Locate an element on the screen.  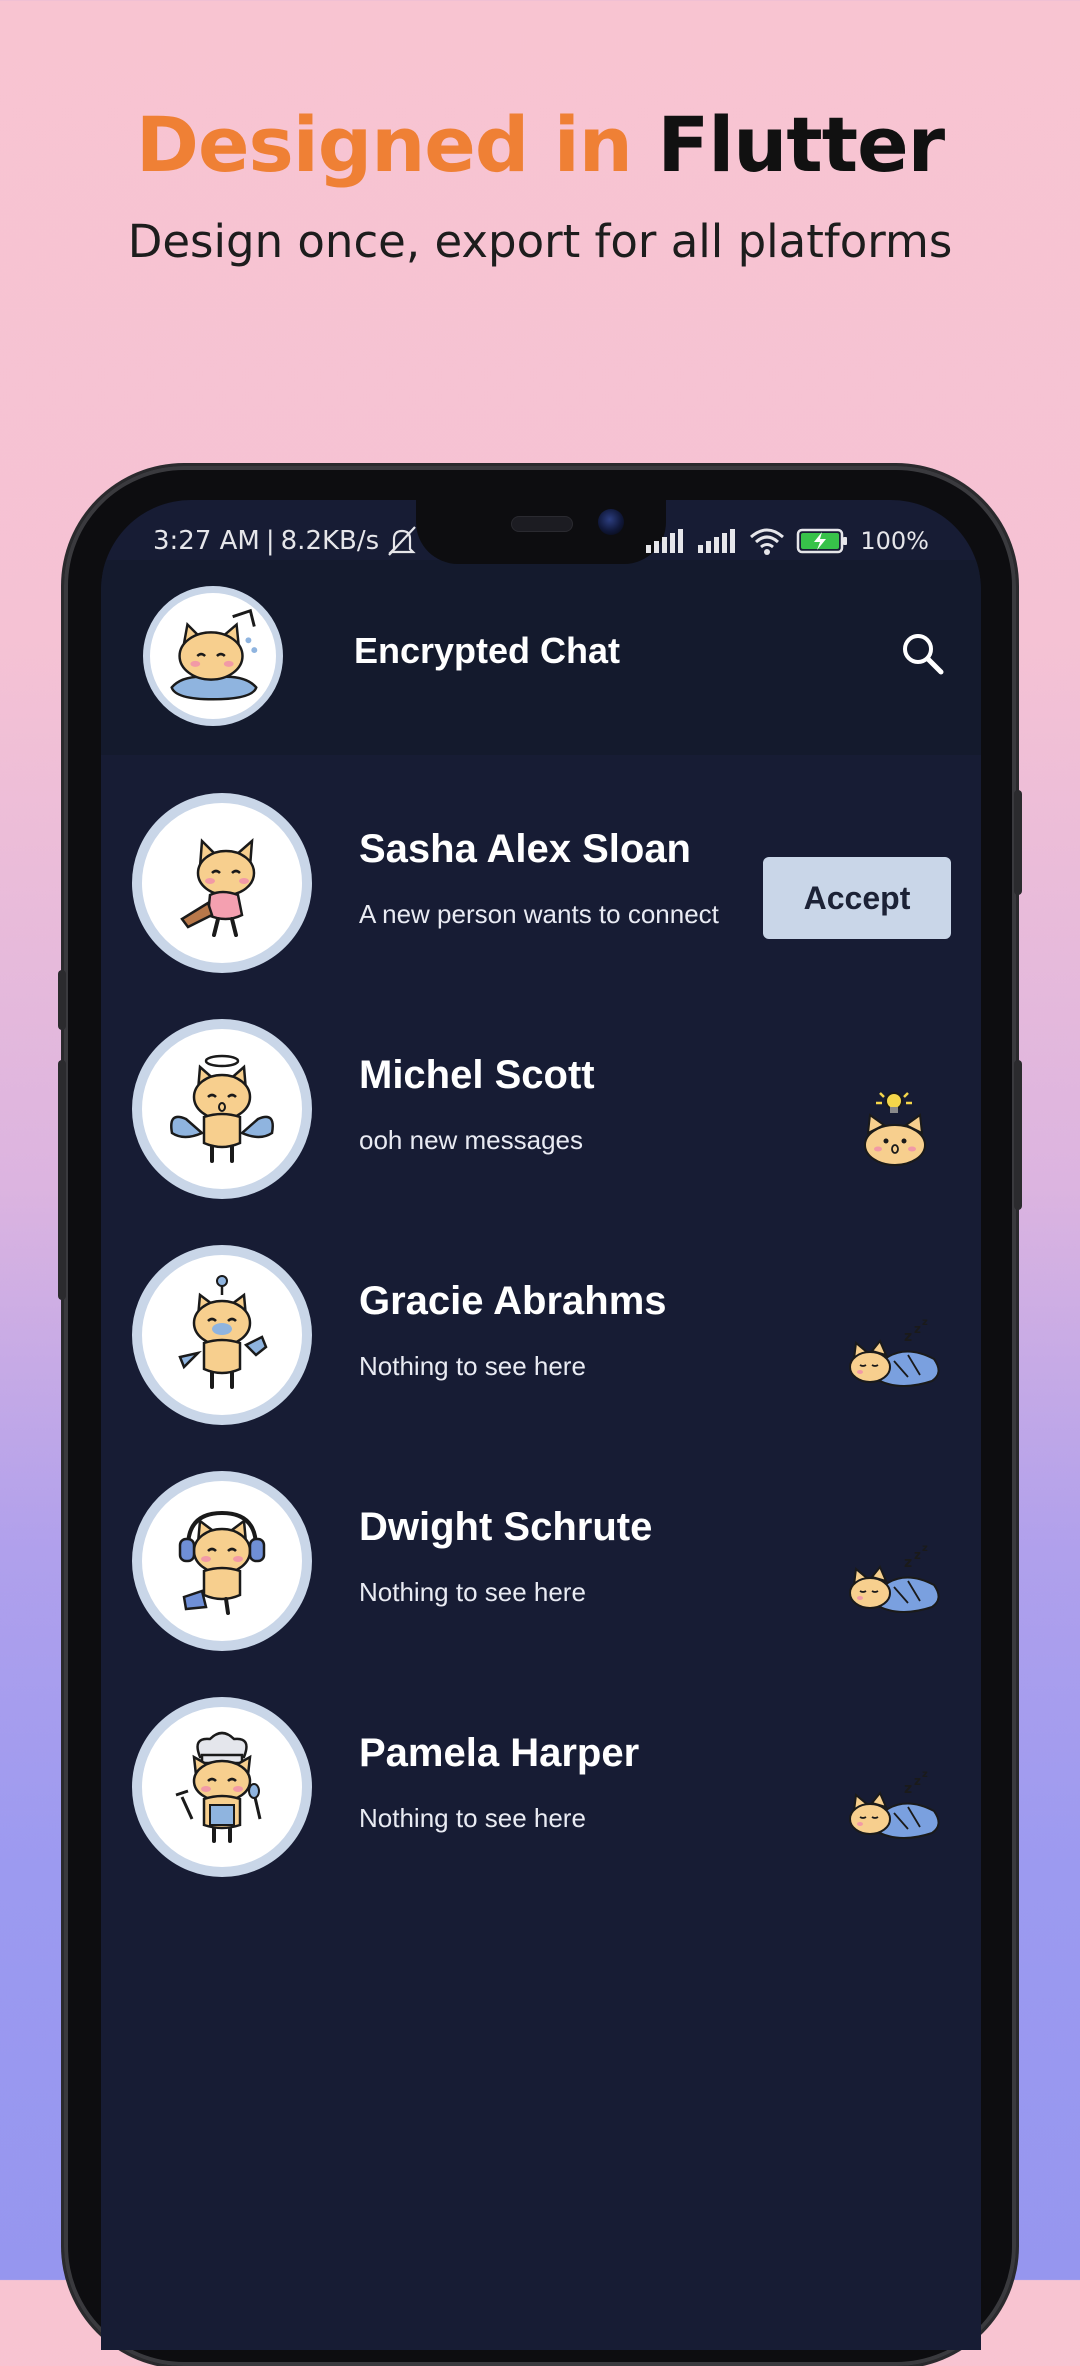
promo-subline: Design once, export for all platforms is located at coordinates (540, 241).